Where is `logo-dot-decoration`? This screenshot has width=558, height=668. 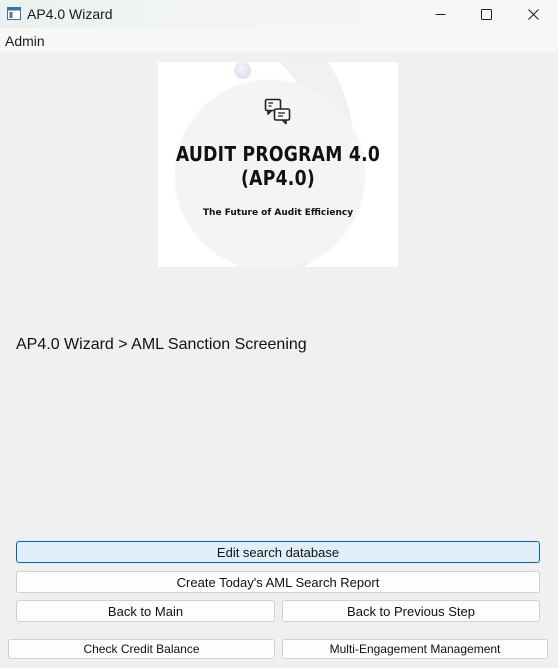
logo-dot-decoration is located at coordinates (242, 70).